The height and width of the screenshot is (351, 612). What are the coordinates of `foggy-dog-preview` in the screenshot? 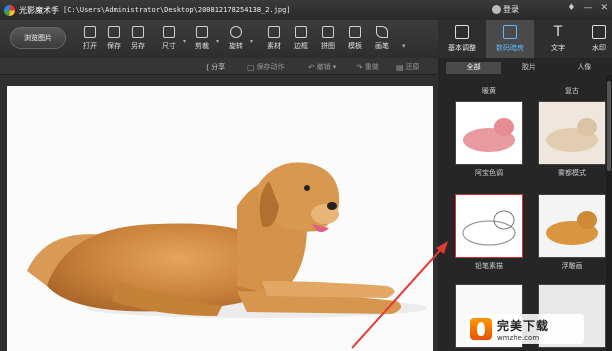 It's located at (572, 135).